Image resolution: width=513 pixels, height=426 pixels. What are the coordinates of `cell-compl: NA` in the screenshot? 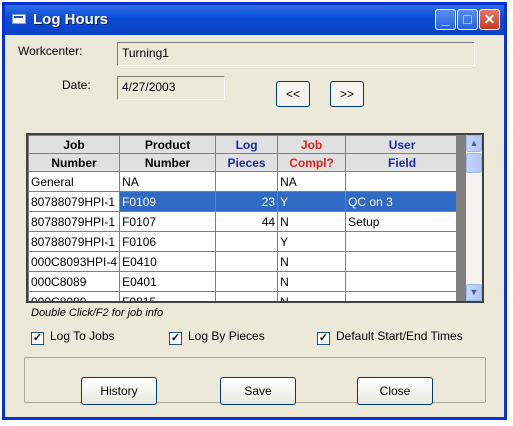 It's located at (312, 181).